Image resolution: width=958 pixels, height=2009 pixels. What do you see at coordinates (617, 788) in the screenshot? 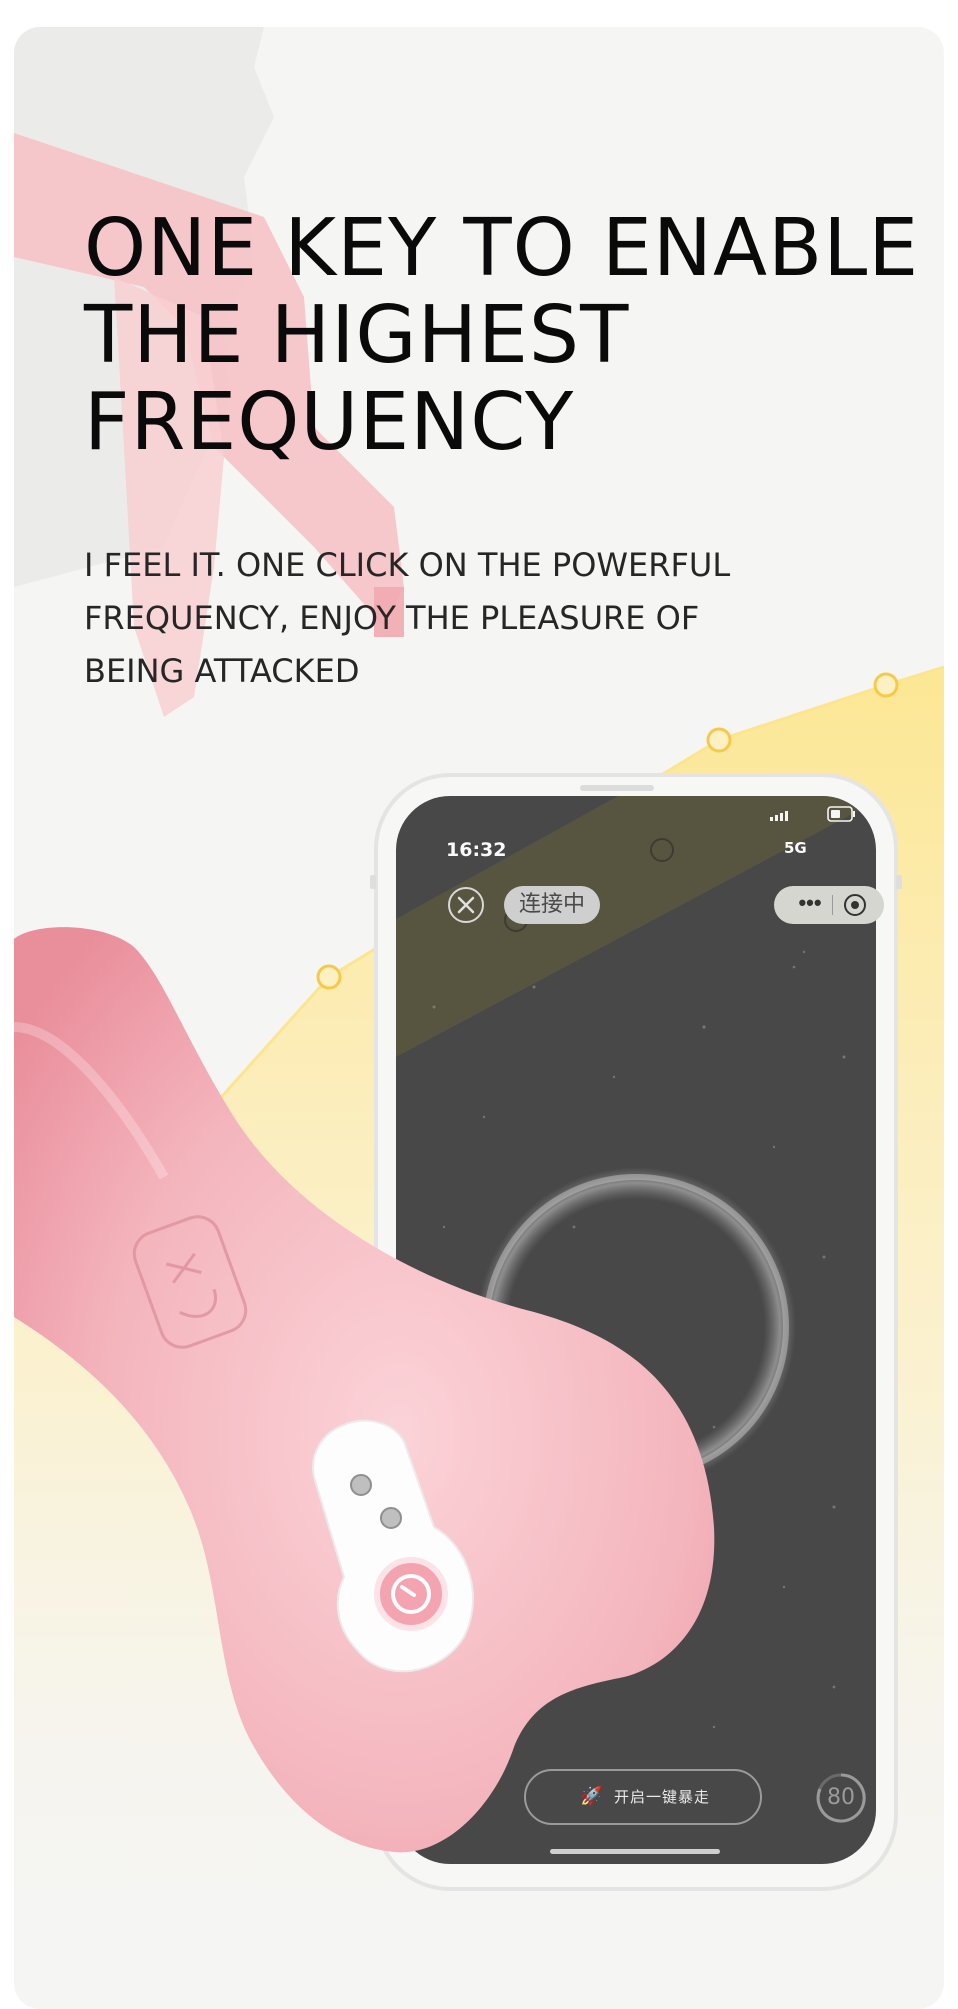
I see `phone-speaker` at bounding box center [617, 788].